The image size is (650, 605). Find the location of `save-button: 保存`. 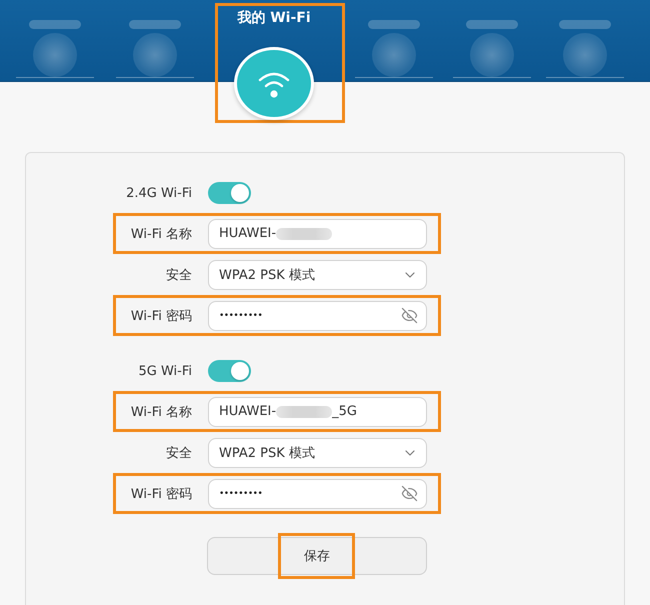

save-button: 保存 is located at coordinates (317, 556).